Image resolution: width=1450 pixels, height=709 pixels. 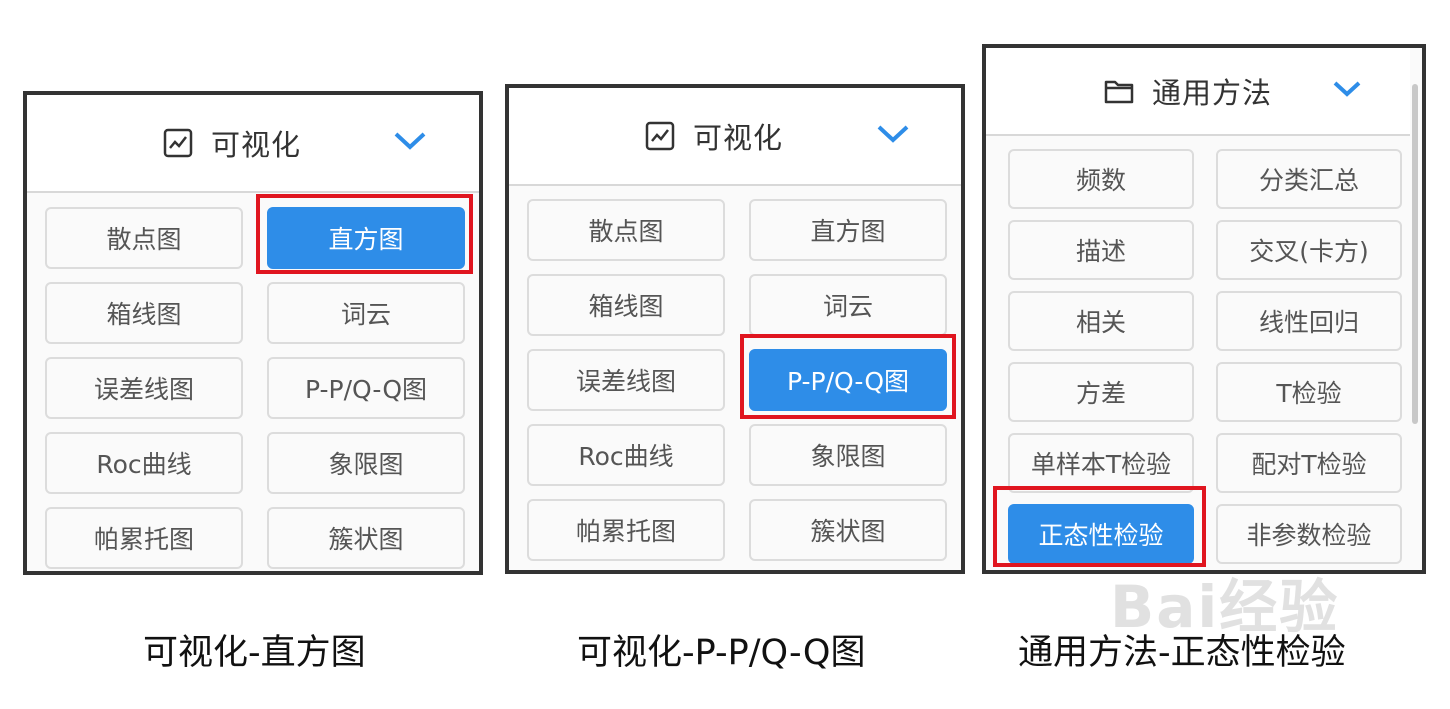 What do you see at coordinates (721, 653) in the screenshot?
I see `caption-pp-qq: 可视化-P-P/Q-Q图` at bounding box center [721, 653].